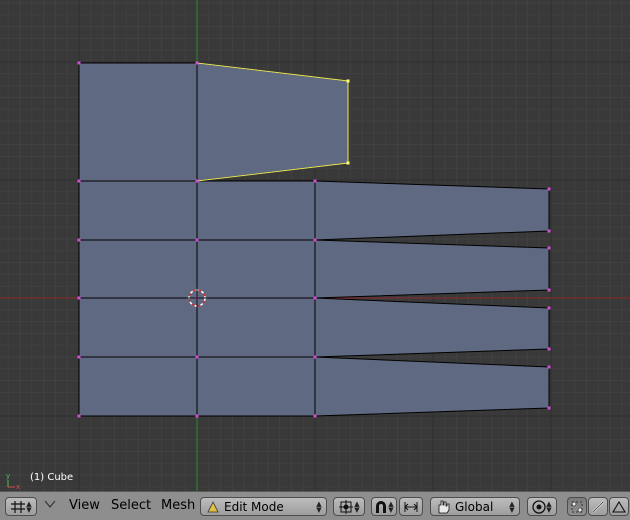 This screenshot has width=630, height=520. Describe the element at coordinates (84, 505) in the screenshot. I see `menu-view: View` at that location.